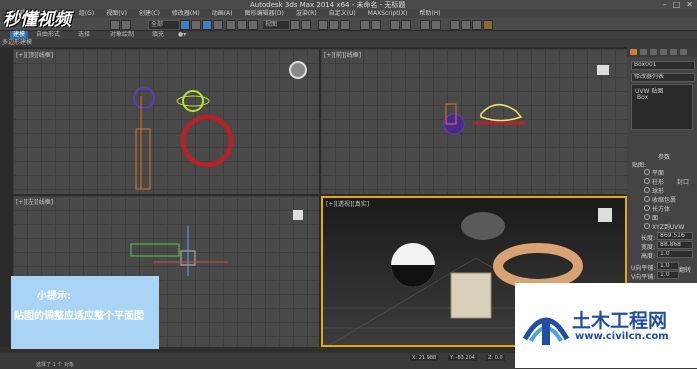 The width and height of the screenshot is (697, 369). What do you see at coordinates (298, 70) in the screenshot?
I see `viewcube-top` at bounding box center [298, 70].